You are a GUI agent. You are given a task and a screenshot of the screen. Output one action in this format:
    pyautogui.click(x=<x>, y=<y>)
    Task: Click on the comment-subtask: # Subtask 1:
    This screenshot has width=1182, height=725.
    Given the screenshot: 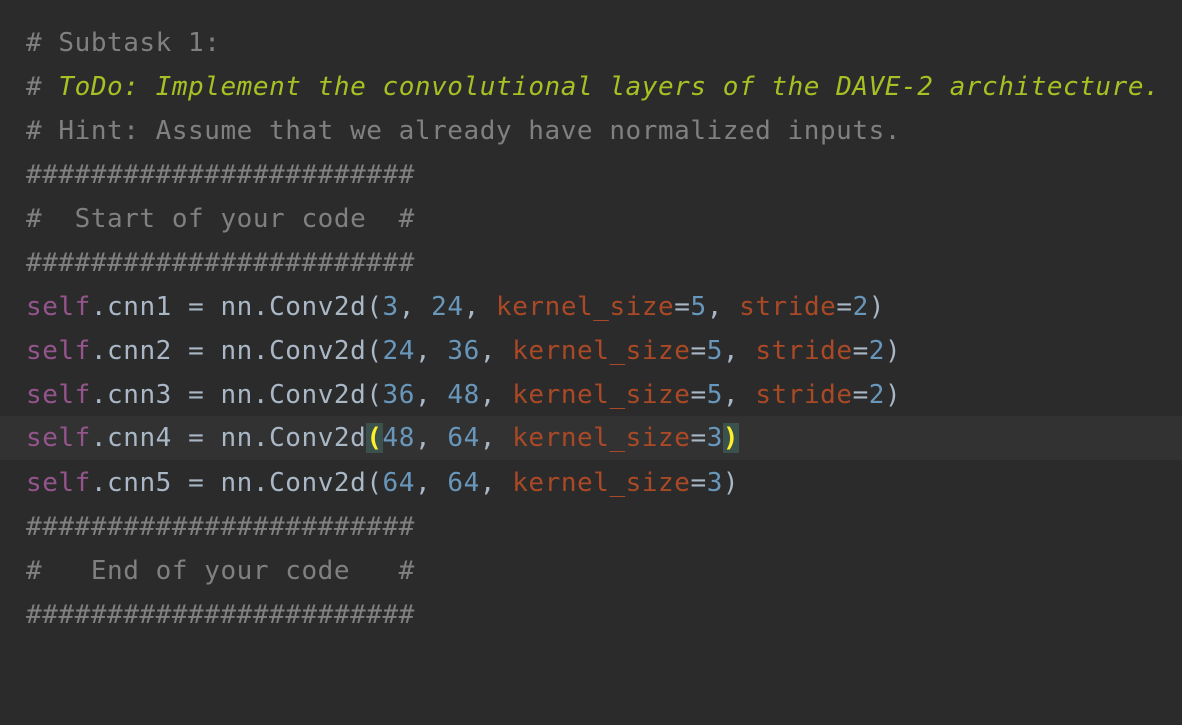 What is the action you would take?
    pyautogui.click(x=123, y=43)
    